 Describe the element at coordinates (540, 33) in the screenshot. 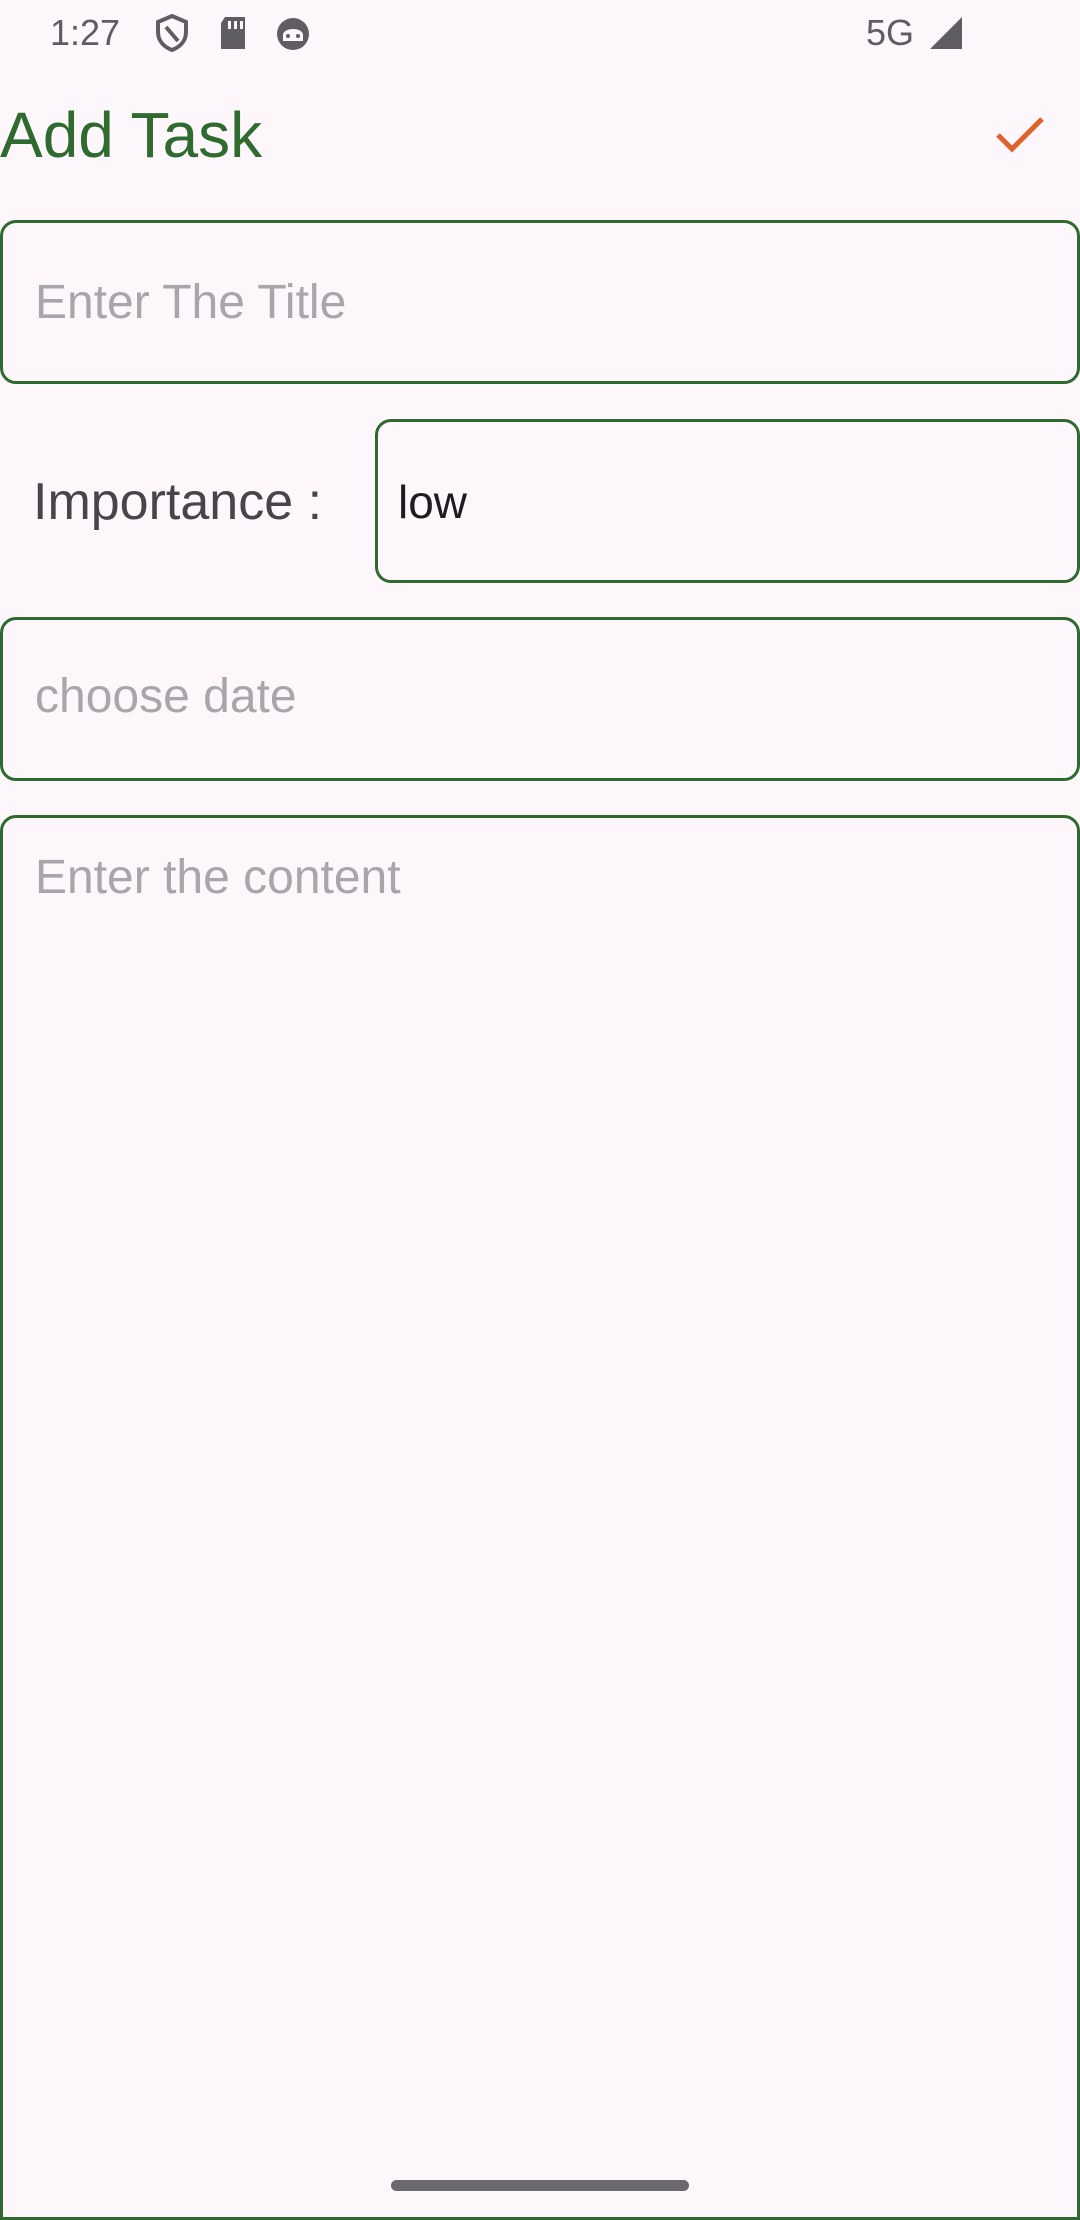

I see `status-bar: 1:27 5G` at that location.